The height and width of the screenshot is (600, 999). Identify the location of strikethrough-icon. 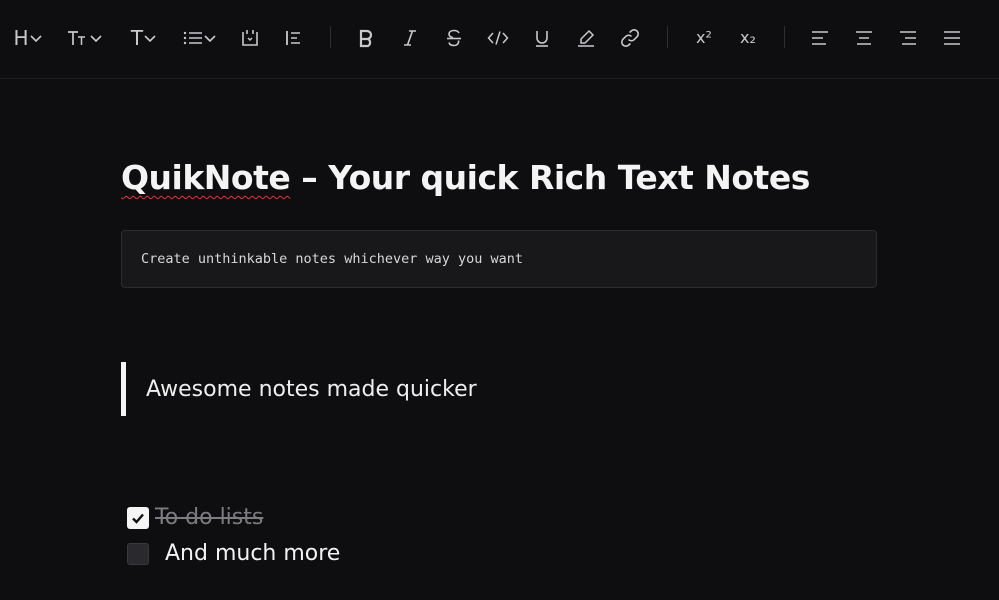
(454, 38).